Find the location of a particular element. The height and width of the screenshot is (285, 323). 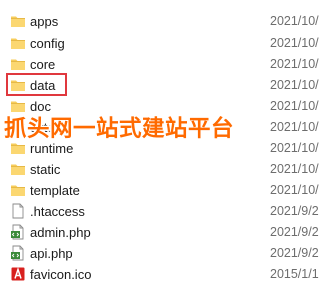

file-name: api.php is located at coordinates (51, 253).